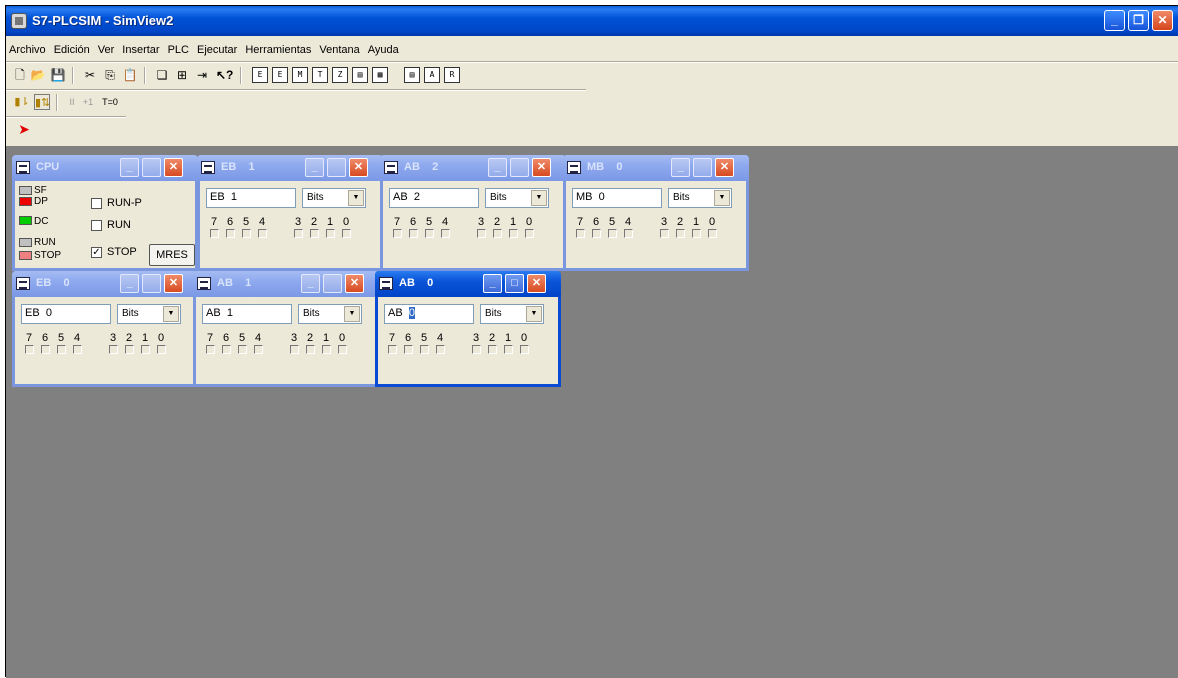 This screenshot has width=1178, height=678. What do you see at coordinates (617, 198) in the screenshot?
I see `address-input: MB 0` at bounding box center [617, 198].